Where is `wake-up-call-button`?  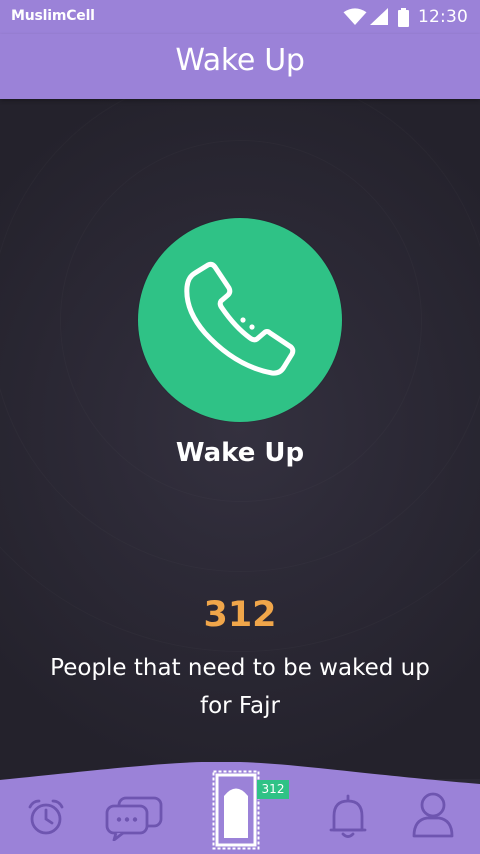 wake-up-call-button is located at coordinates (240, 320).